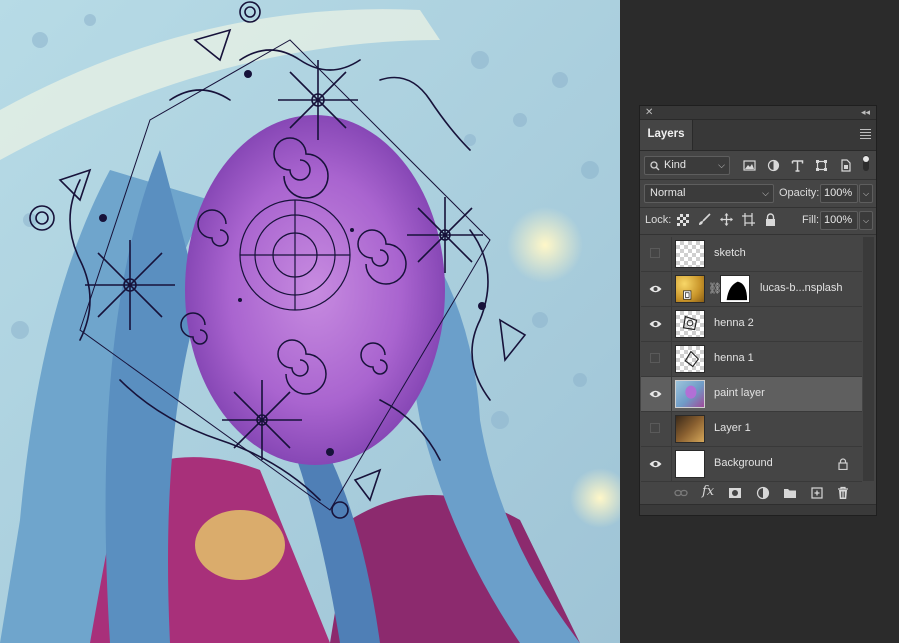 Image resolution: width=899 pixels, height=643 pixels. I want to click on layer-filter-dropdown: Kind ⌵, so click(687, 165).